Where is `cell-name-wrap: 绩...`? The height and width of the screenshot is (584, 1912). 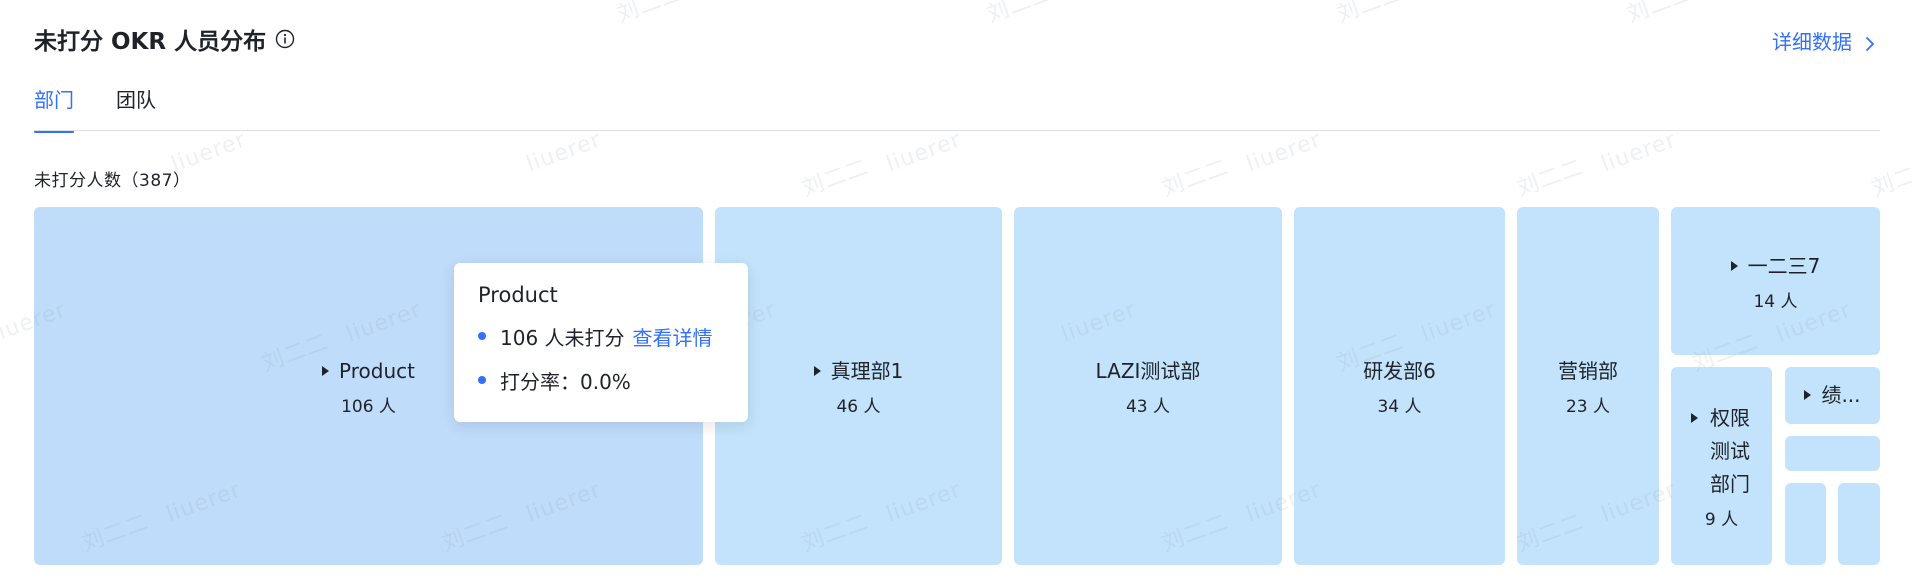 cell-name-wrap: 绩... is located at coordinates (1832, 395).